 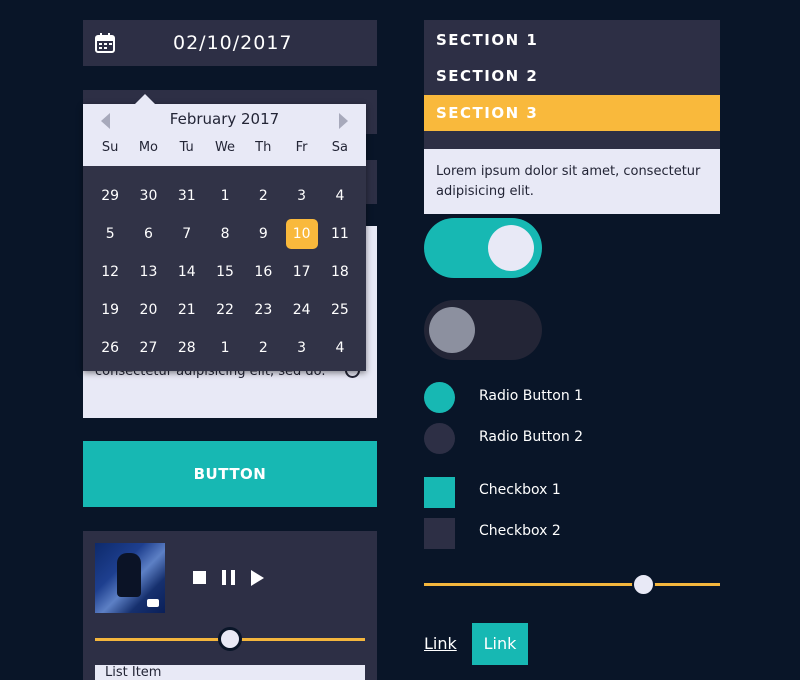 I want to click on calendar-day-label: 18, so click(x=340, y=272).